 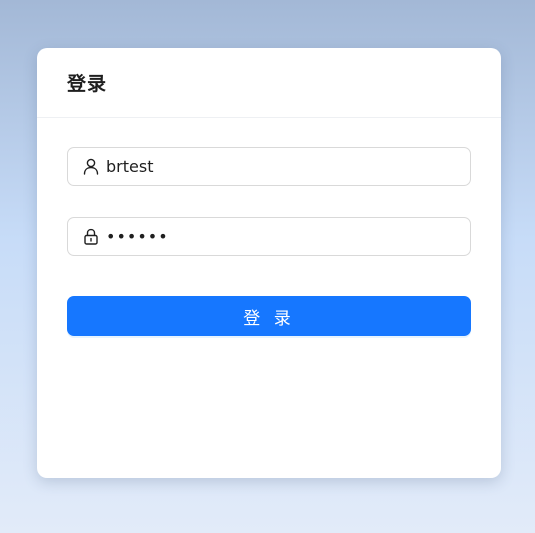 What do you see at coordinates (286, 166) in the screenshot?
I see `username-input` at bounding box center [286, 166].